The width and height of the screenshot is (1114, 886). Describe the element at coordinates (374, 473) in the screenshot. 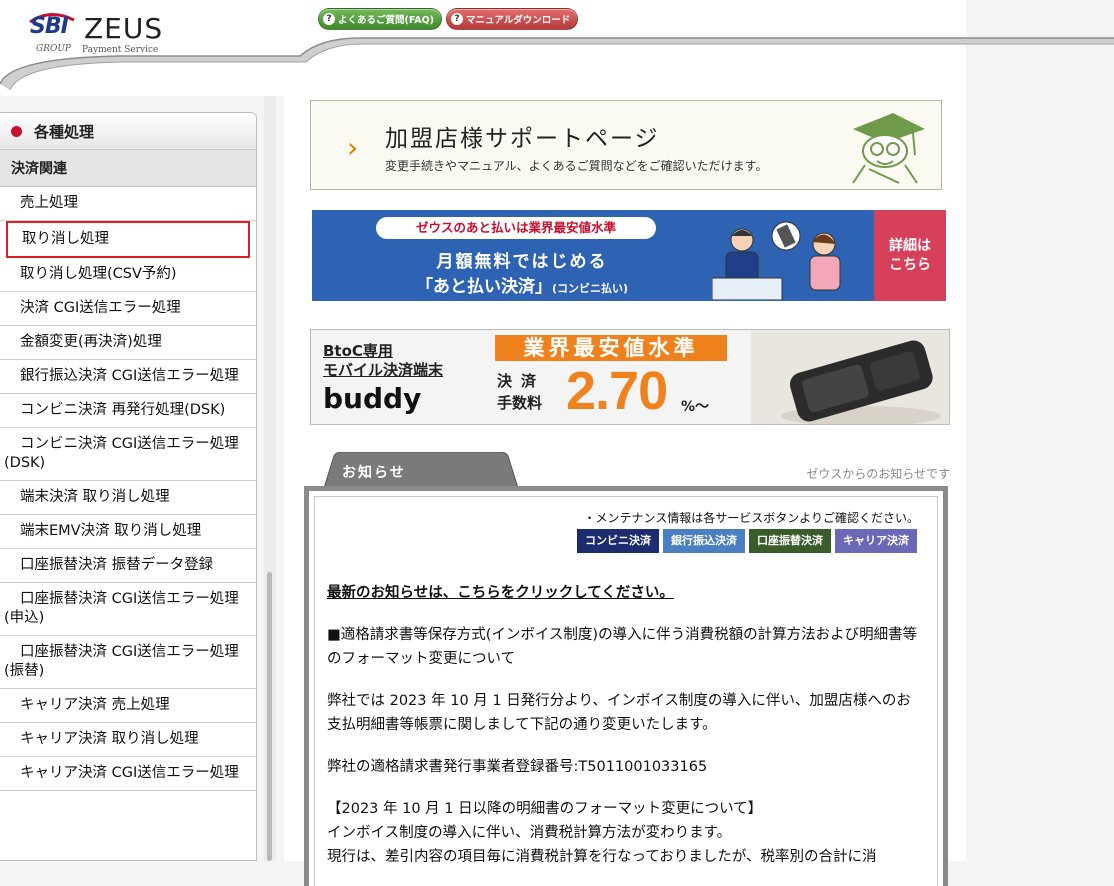

I see `news-tab-label: お知らせ` at that location.